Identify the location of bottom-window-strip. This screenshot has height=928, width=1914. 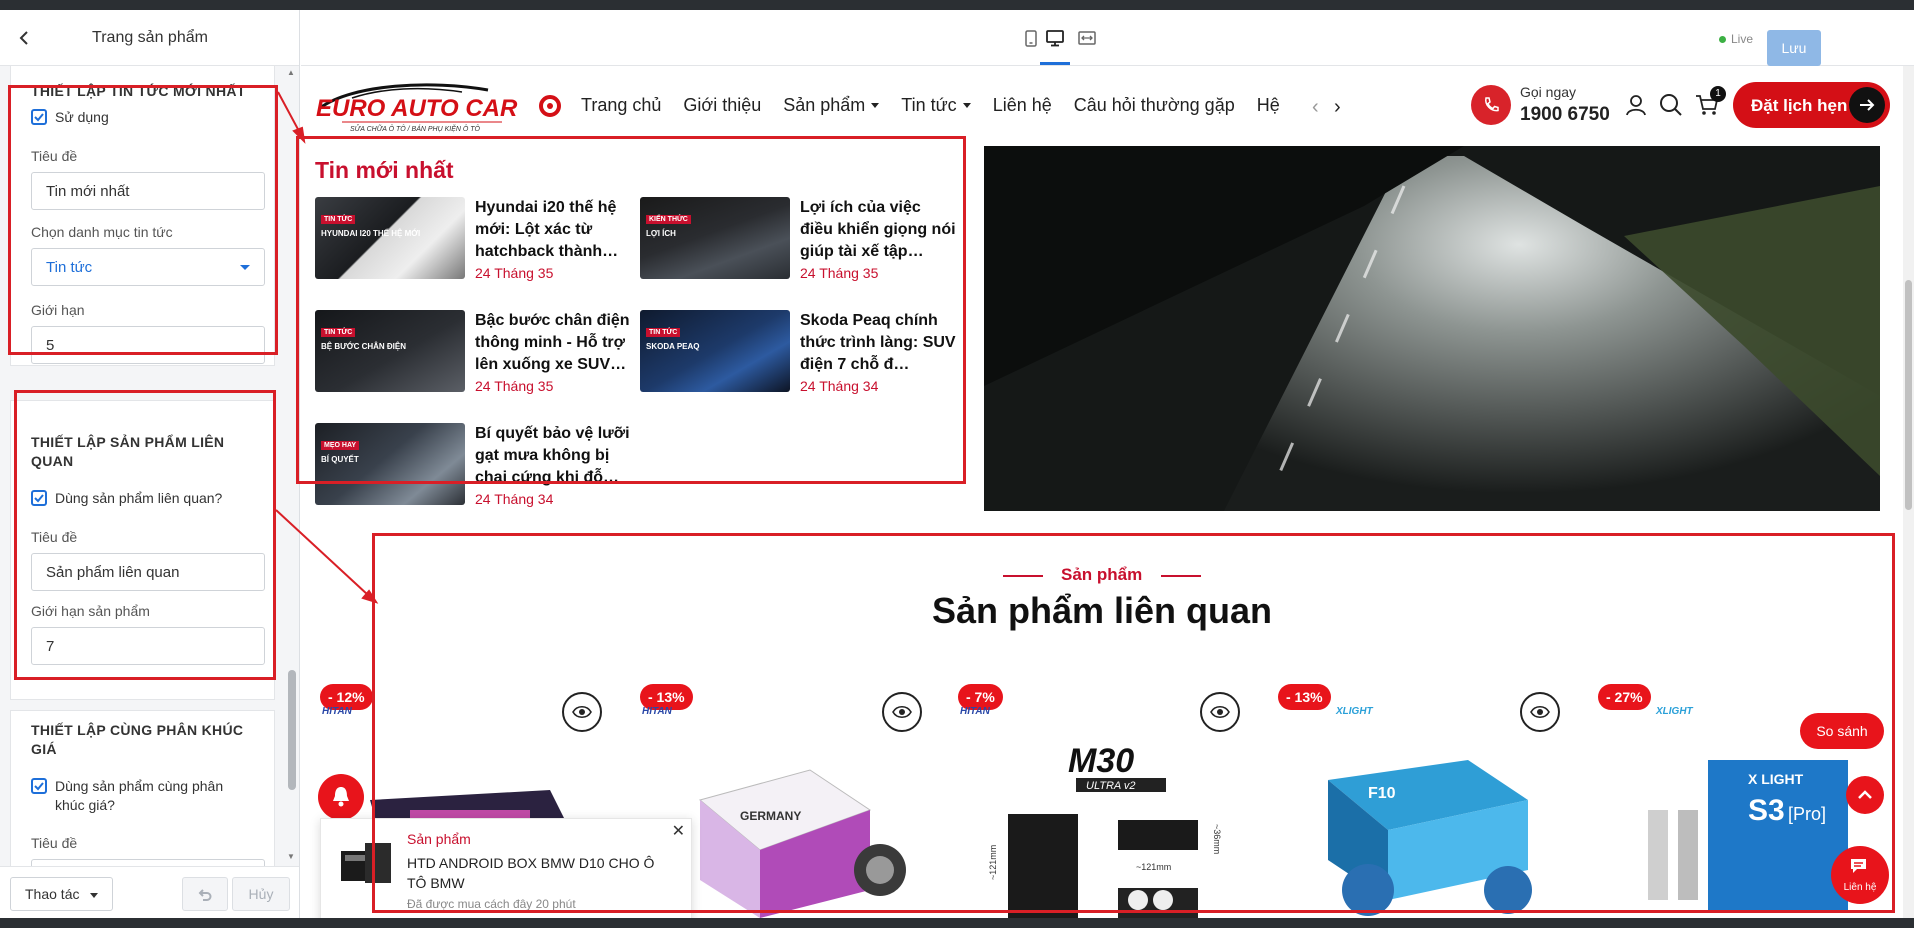
(957, 923).